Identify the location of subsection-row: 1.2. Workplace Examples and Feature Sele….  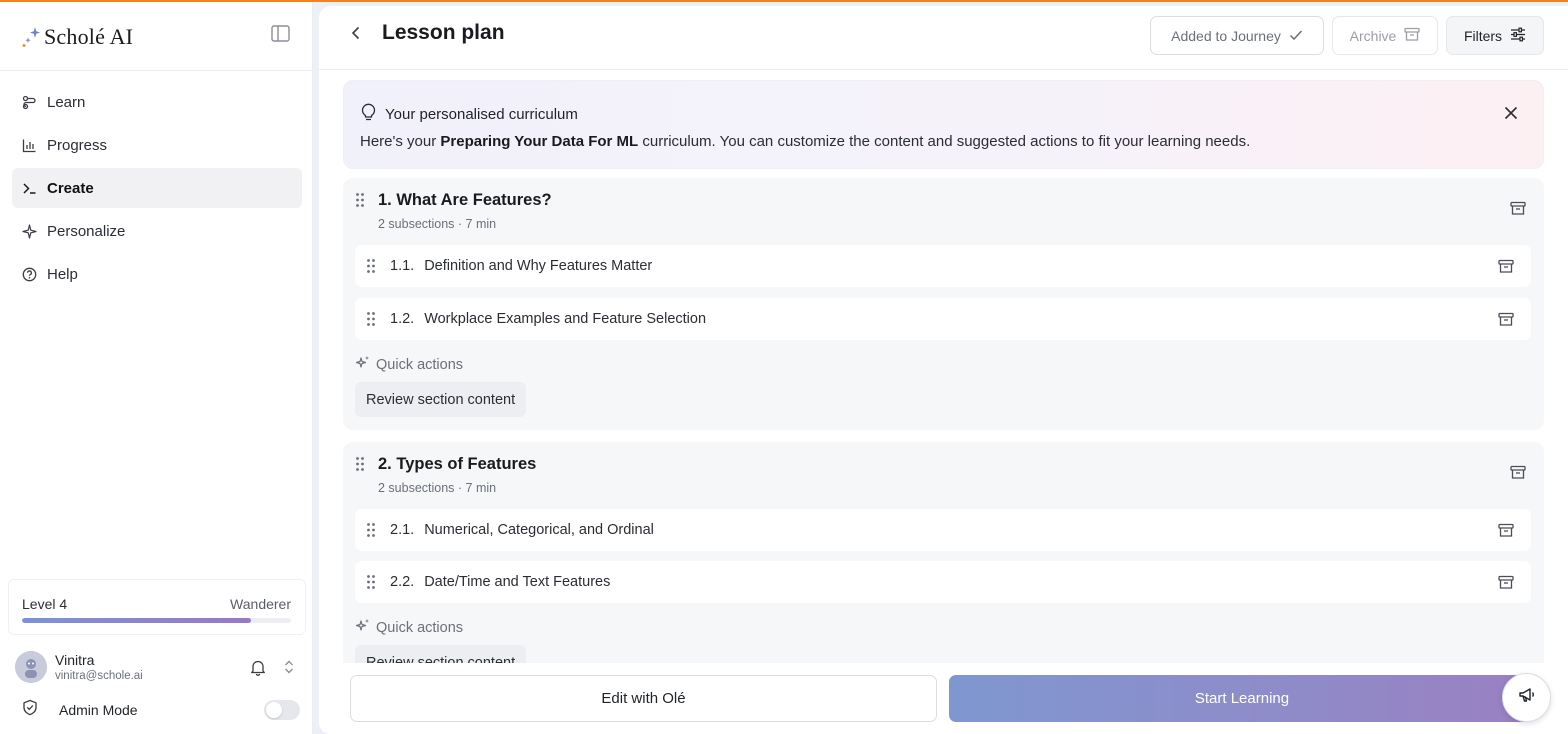
(943, 319).